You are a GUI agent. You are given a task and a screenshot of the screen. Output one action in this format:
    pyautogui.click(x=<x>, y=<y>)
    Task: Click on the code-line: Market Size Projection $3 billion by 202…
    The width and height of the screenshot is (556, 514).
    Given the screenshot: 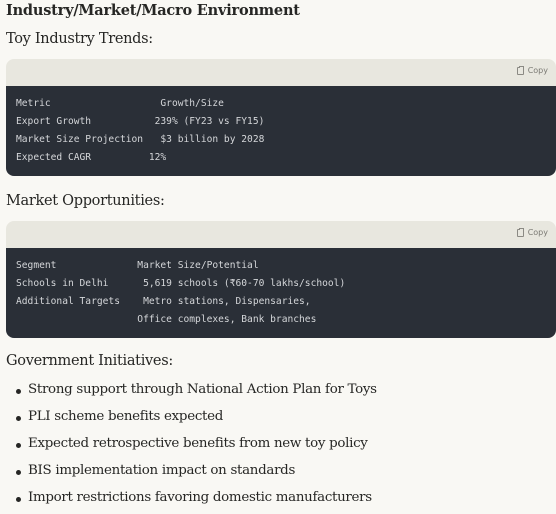 What is the action you would take?
    pyautogui.click(x=140, y=139)
    